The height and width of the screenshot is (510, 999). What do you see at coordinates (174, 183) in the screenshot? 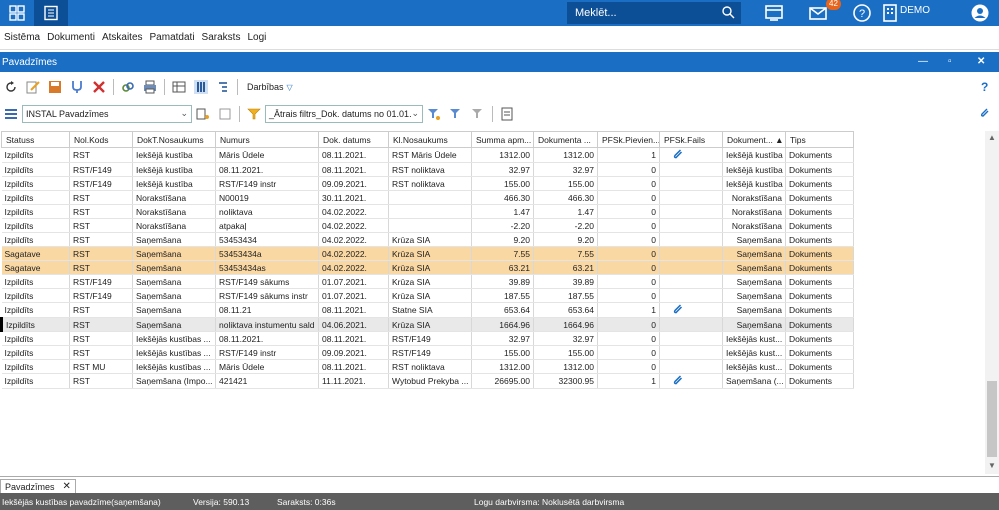
I see `cell-doctype: Iekšējā kustība` at bounding box center [174, 183].